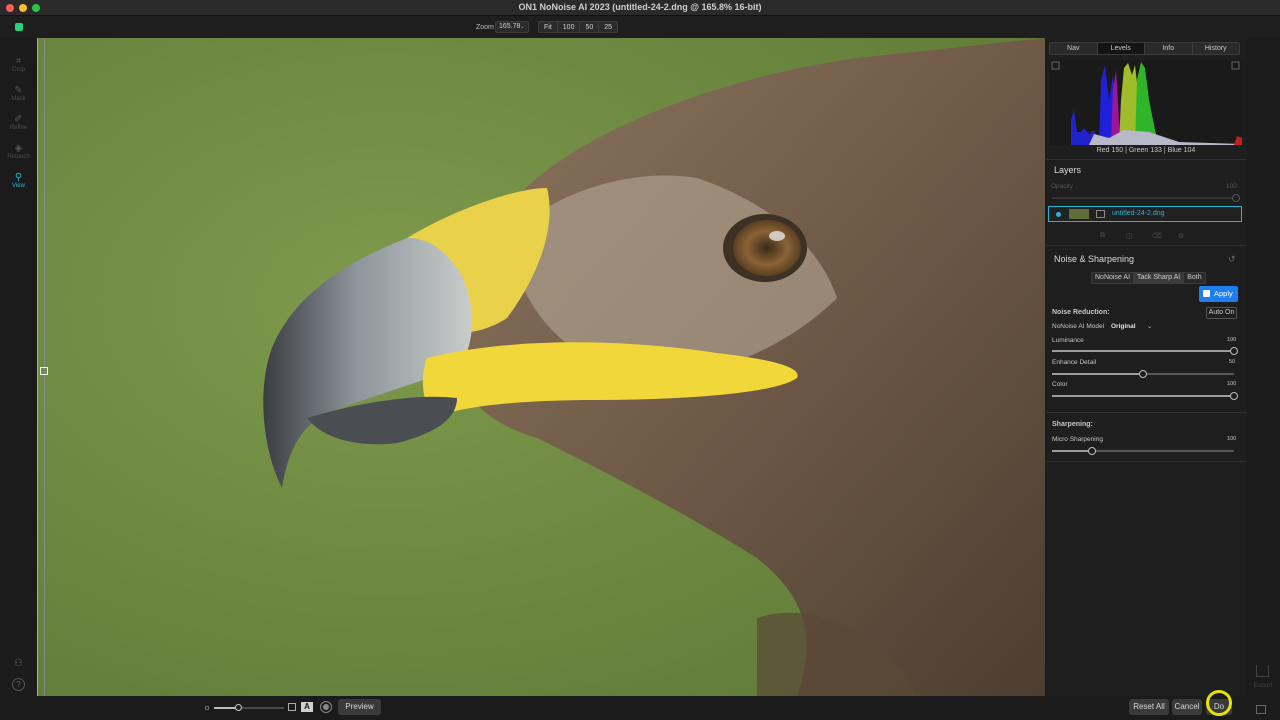 The width and height of the screenshot is (1280, 720). I want to click on luminance-slider, so click(1145, 351).